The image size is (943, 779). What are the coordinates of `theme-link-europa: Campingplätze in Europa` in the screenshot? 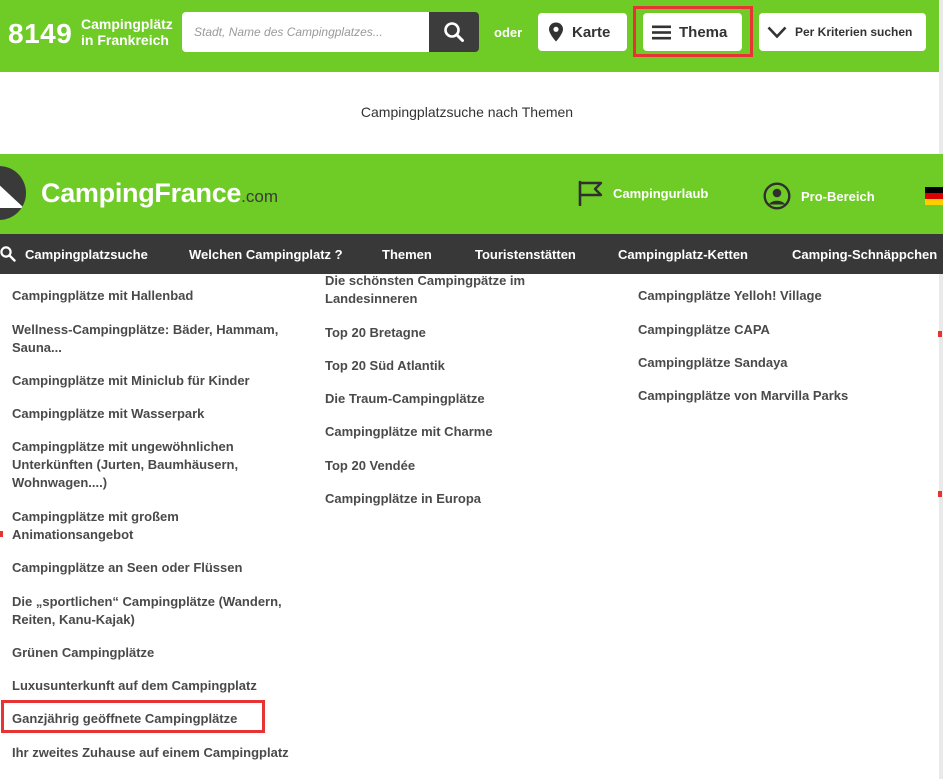 It's located at (455, 499).